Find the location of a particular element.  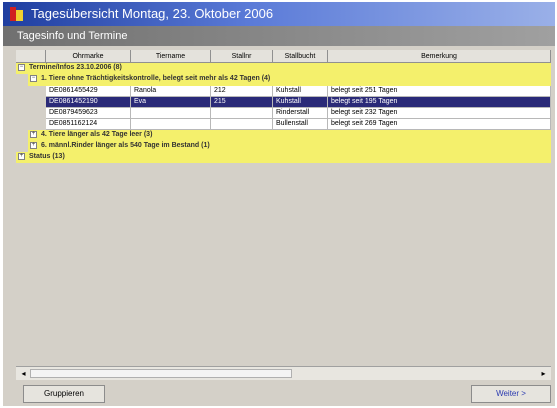

column-header-indent is located at coordinates (31, 56).